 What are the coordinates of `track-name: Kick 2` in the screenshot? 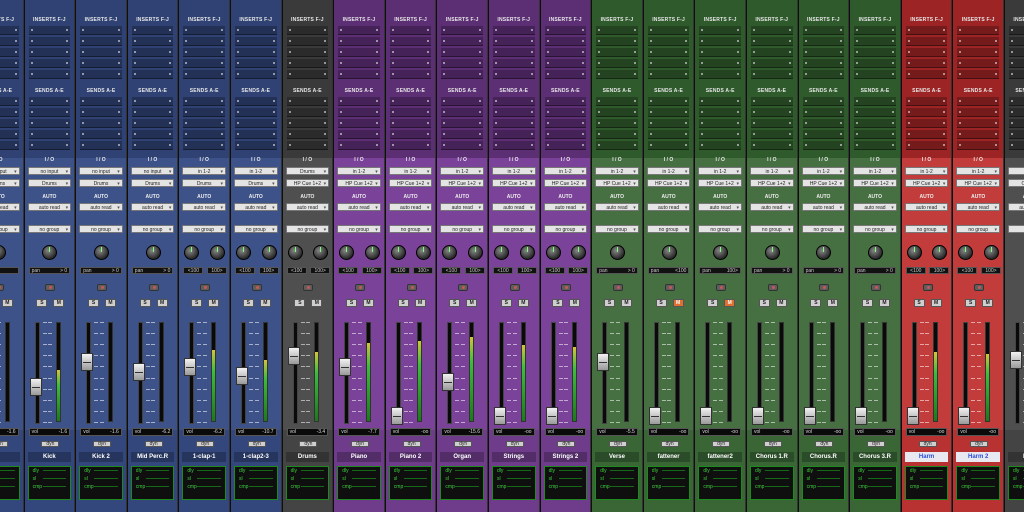 It's located at (101, 457).